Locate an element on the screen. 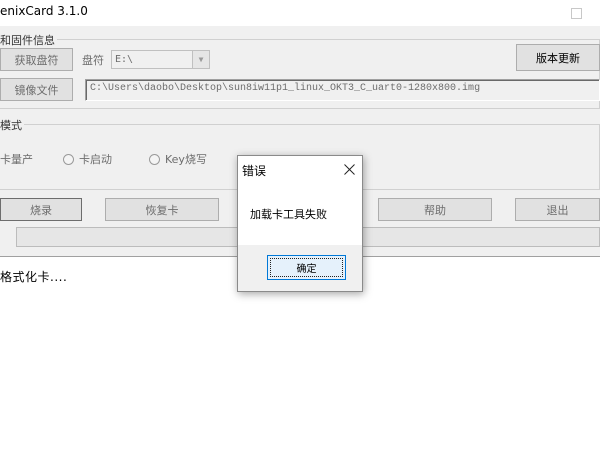  dialog-ok-label: 确定 is located at coordinates (306, 267).